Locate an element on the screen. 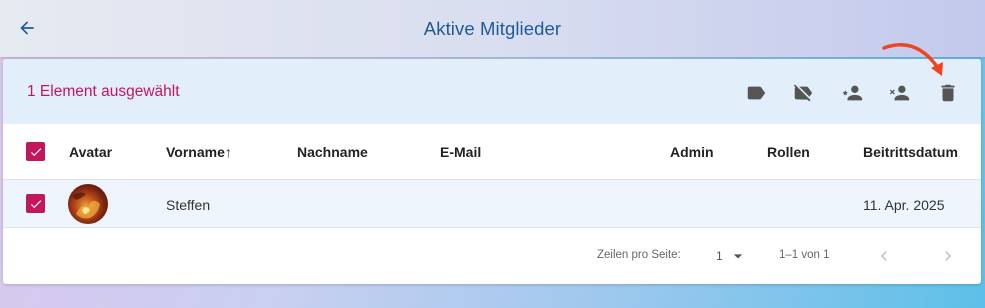  page-title: Aktive Mitglieder is located at coordinates (492, 28).